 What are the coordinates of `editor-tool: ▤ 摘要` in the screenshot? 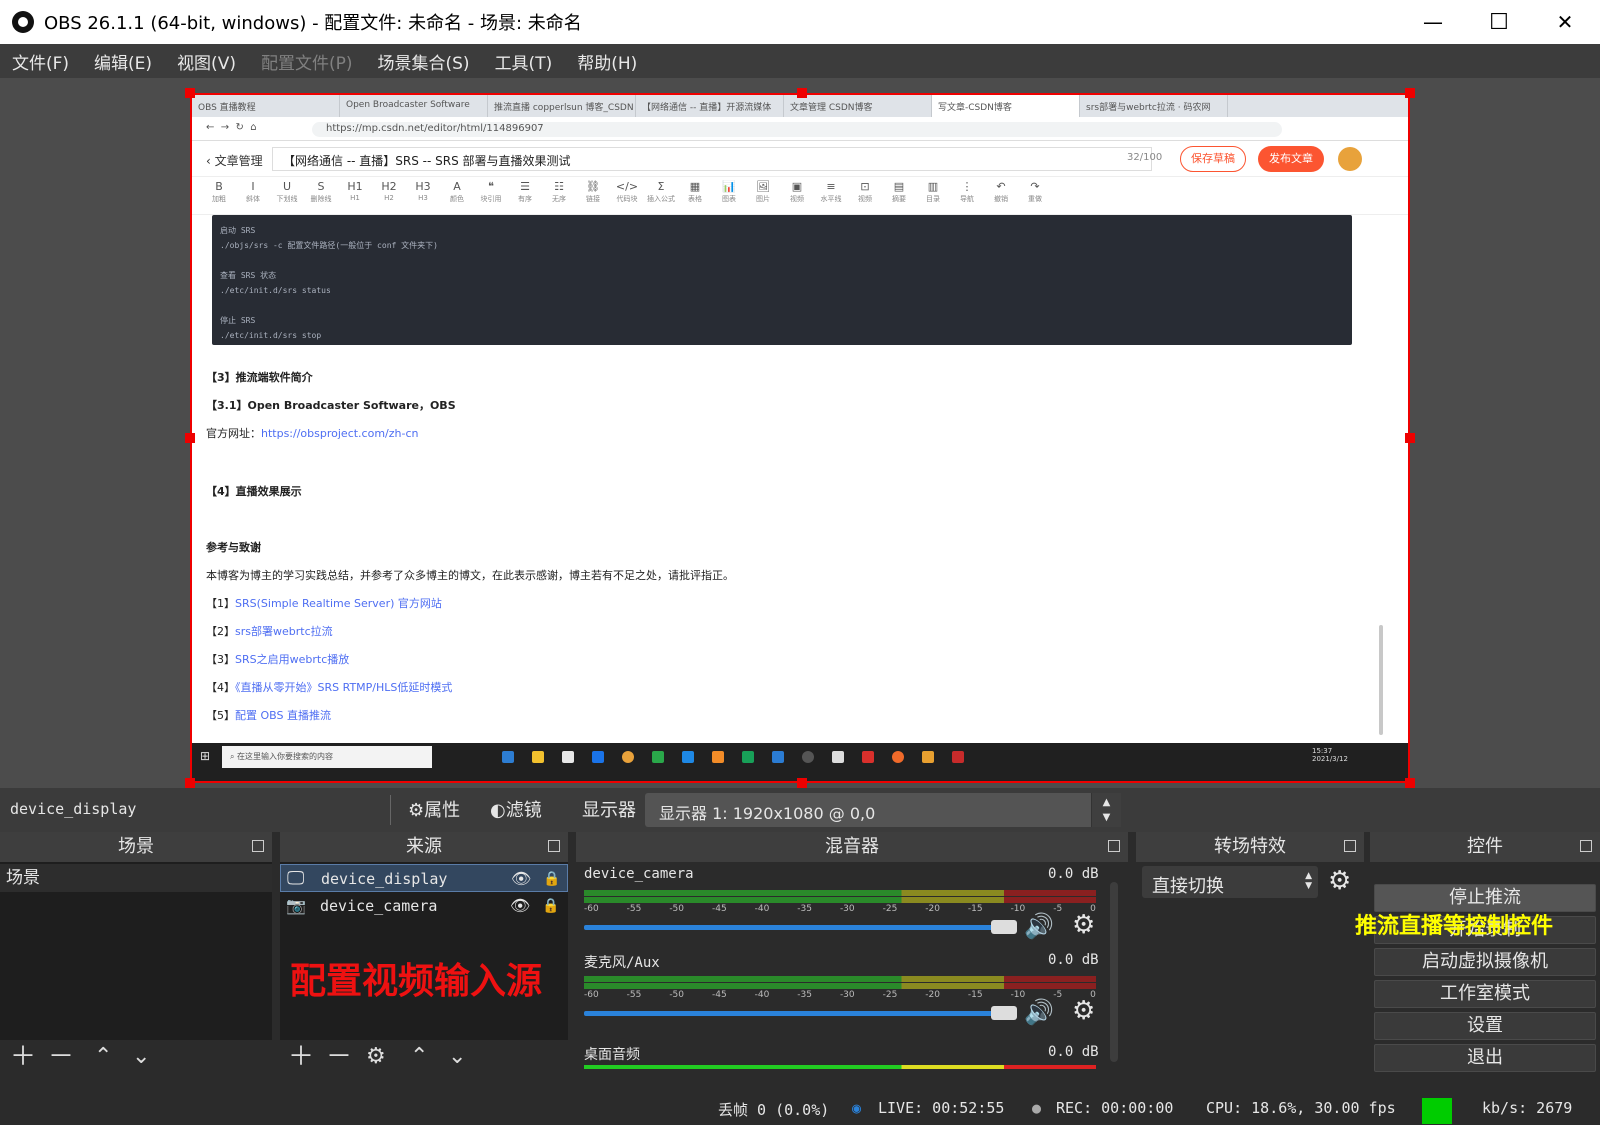 It's located at (899, 195).